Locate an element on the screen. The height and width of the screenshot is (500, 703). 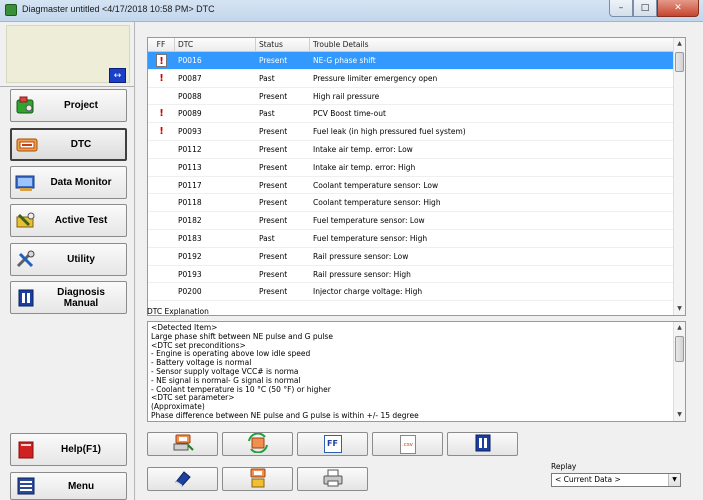
dtc-table-header: FF DTC Status Trouble Details is located at coordinates (411, 45).